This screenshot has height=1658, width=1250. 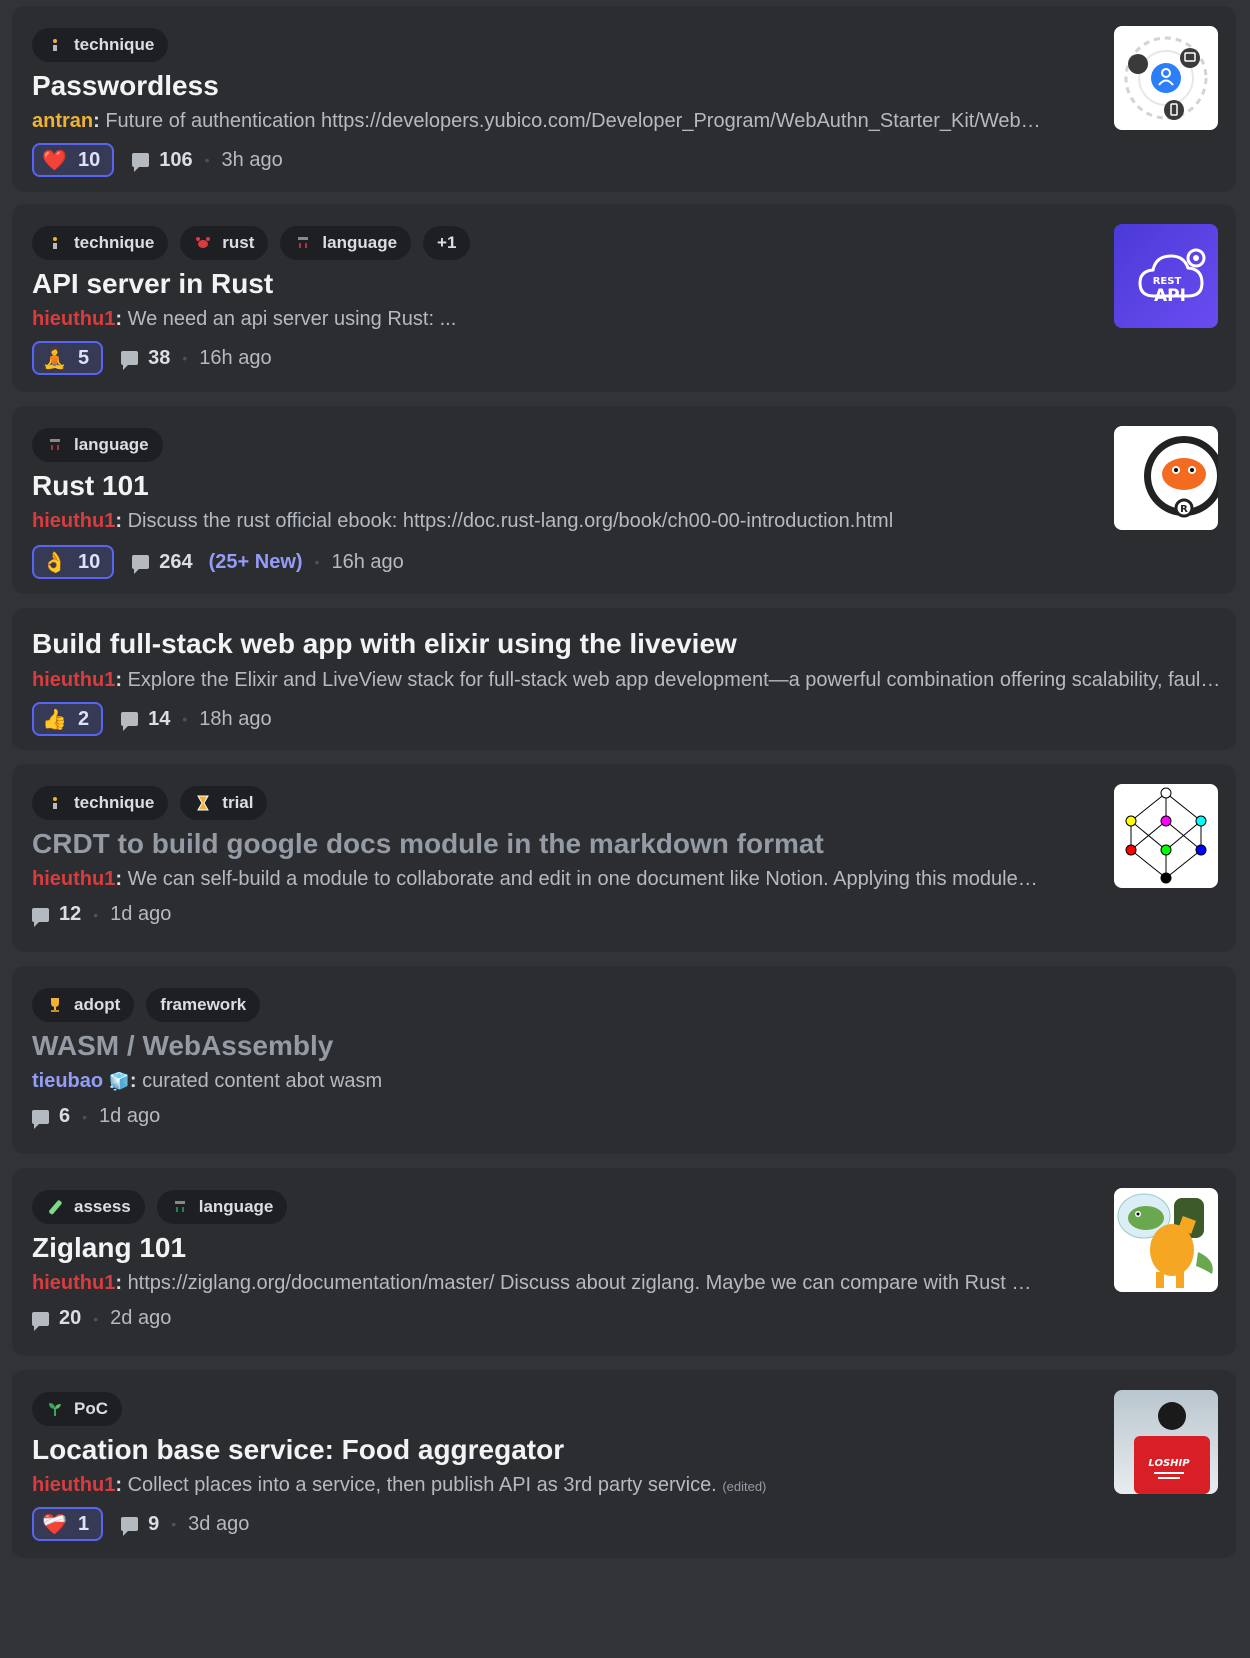 What do you see at coordinates (109, 1248) in the screenshot?
I see `post-title: Ziglang 101` at bounding box center [109, 1248].